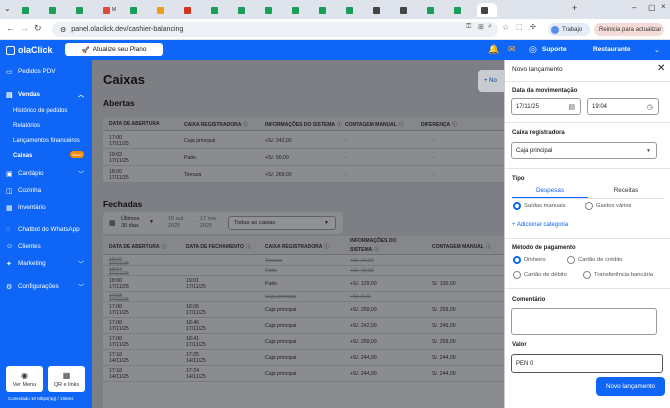 This screenshot has width=670, height=408. What do you see at coordinates (364, 249) in the screenshot?
I see `column-header: SISTEMA ⓘ` at bounding box center [364, 249].